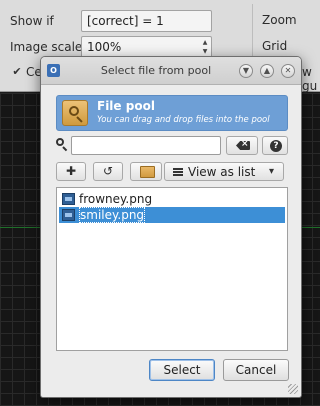 The width and height of the screenshot is (320, 406). What do you see at coordinates (17, 72) in the screenshot?
I see `center-checkbox: ✔` at bounding box center [17, 72].